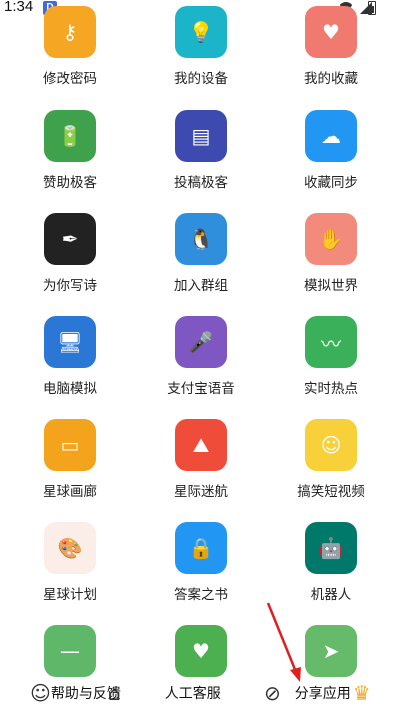  I want to click on grid-item-label: 赞助极客, so click(70, 183).